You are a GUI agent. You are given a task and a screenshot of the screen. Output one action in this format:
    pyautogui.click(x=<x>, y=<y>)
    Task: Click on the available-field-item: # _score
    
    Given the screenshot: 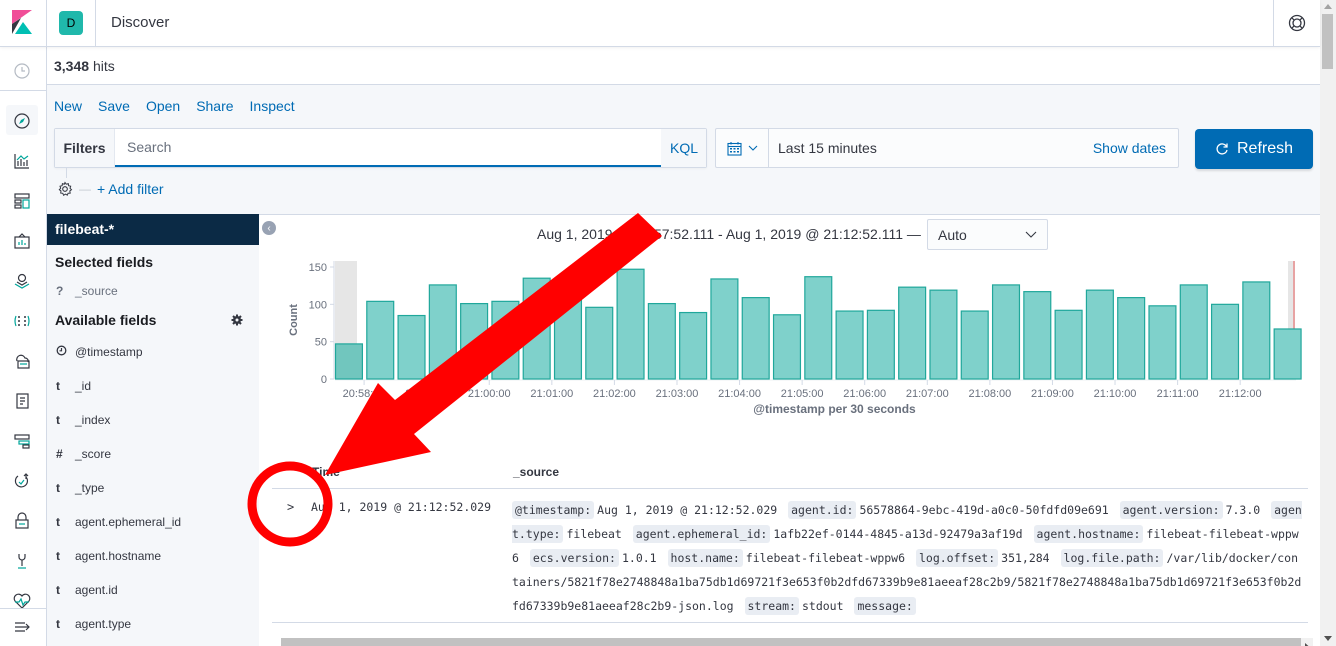 What is the action you would take?
    pyautogui.click(x=153, y=454)
    